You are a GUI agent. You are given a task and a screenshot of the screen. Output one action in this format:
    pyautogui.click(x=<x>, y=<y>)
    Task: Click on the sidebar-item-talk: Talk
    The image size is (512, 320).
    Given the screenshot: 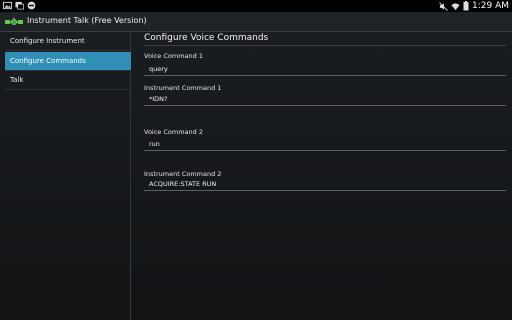 What is the action you would take?
    pyautogui.click(x=68, y=80)
    